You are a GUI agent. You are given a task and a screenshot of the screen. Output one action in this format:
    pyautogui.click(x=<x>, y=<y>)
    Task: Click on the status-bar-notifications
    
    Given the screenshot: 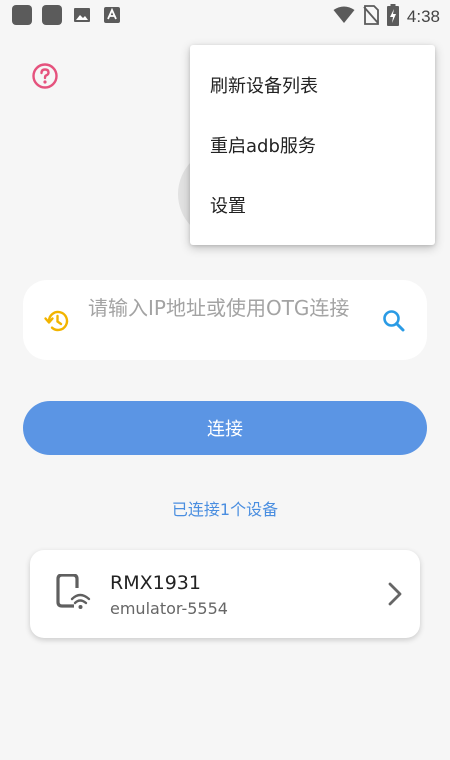 What is the action you would take?
    pyautogui.click(x=67, y=15)
    